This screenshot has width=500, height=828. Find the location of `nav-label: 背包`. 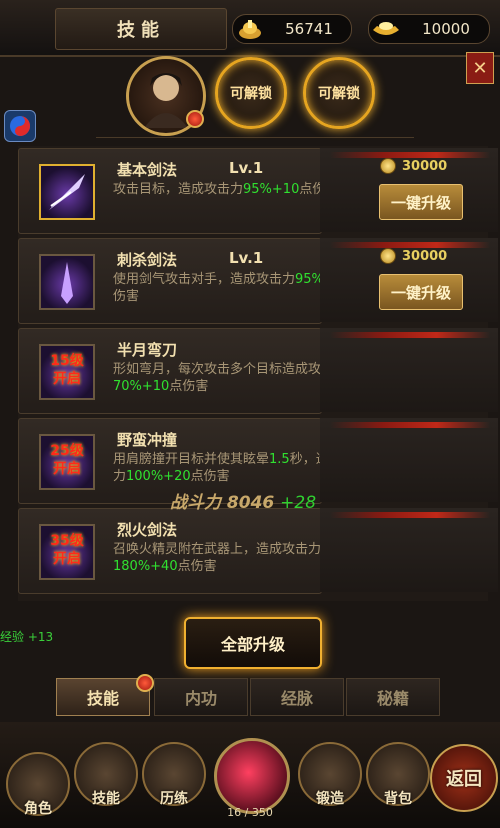

nav-label: 背包 is located at coordinates (398, 799).